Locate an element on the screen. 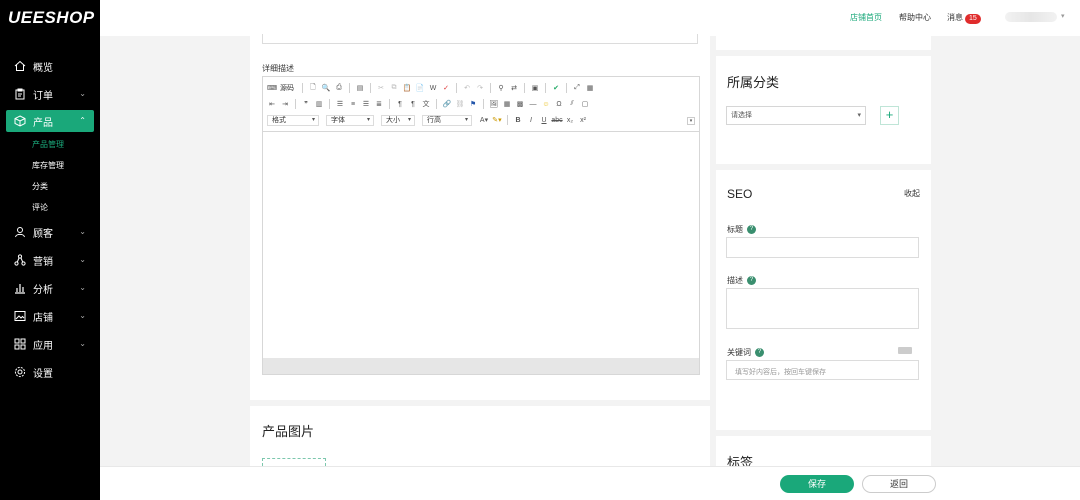  preview-icon: 🔍 is located at coordinates (326, 88).